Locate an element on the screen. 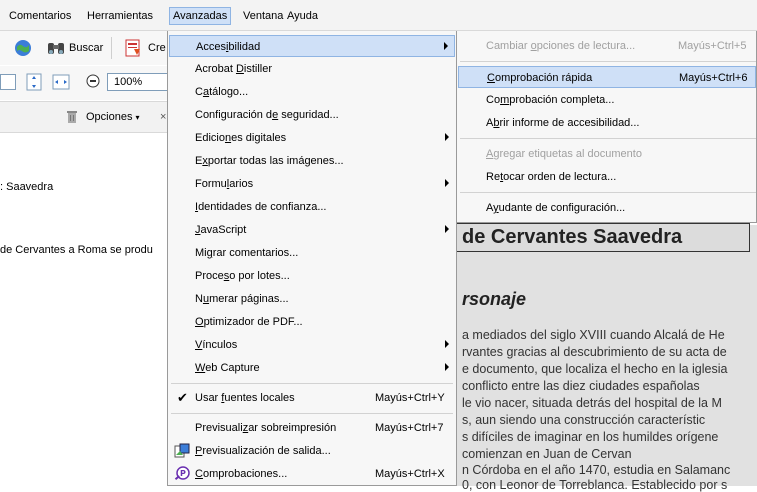 This screenshot has width=757, height=492. fit-height-icon is located at coordinates (34, 82).